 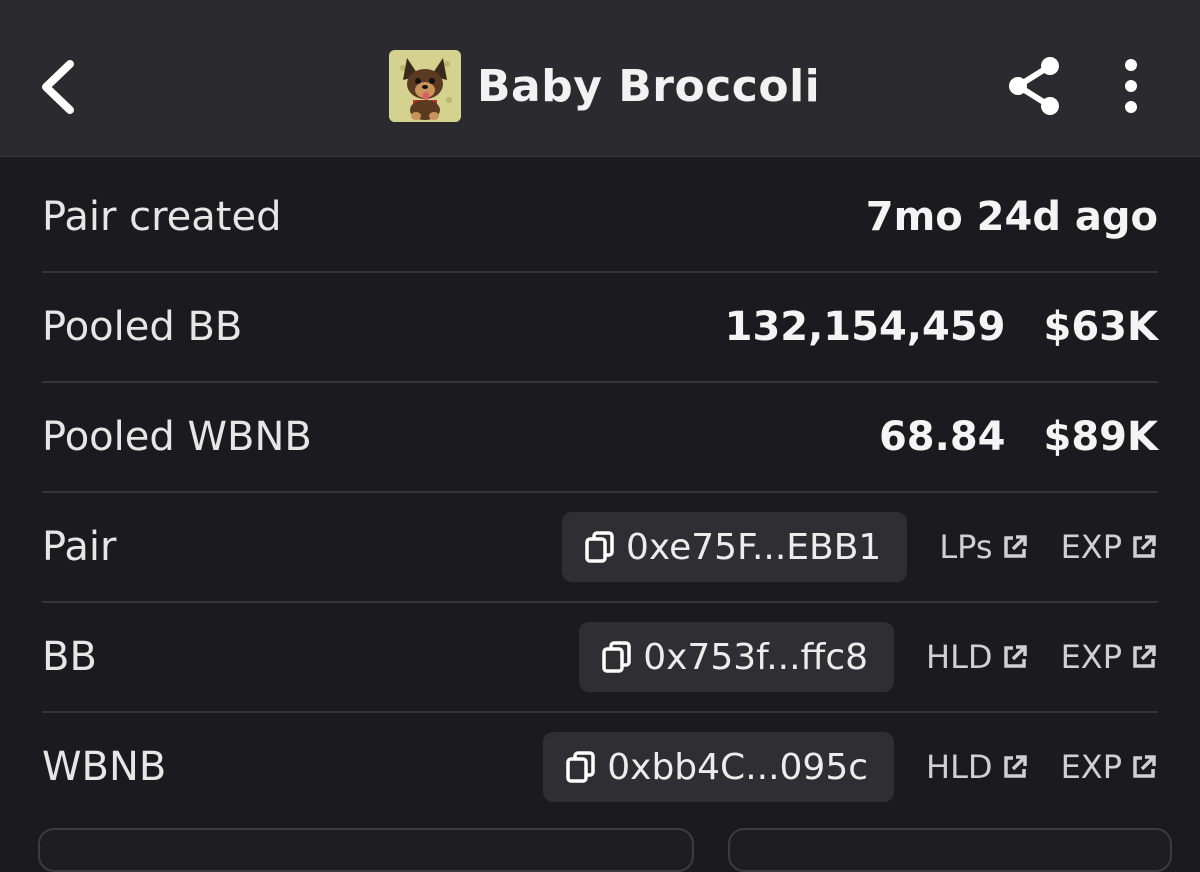 I want to click on wbnb-hld-label: HLD, so click(x=959, y=767).